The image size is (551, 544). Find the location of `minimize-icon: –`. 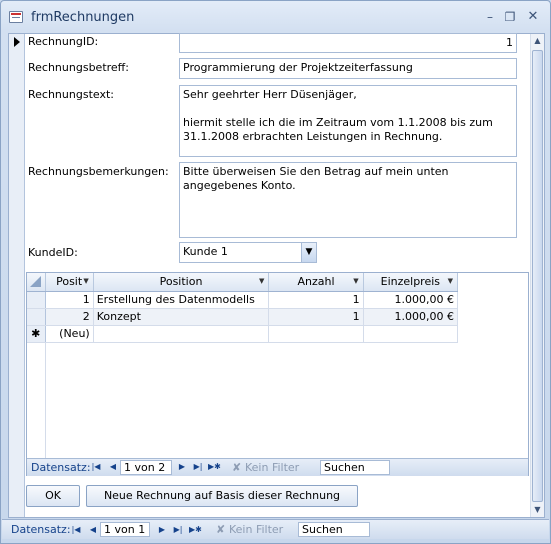

minimize-icon: – is located at coordinates (490, 17).